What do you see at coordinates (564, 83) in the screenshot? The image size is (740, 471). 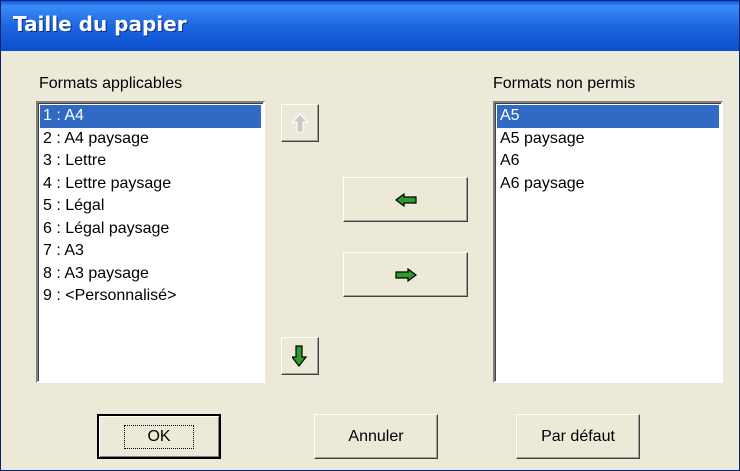 I see `disallowed-formats-label: Formats non permis` at bounding box center [564, 83].